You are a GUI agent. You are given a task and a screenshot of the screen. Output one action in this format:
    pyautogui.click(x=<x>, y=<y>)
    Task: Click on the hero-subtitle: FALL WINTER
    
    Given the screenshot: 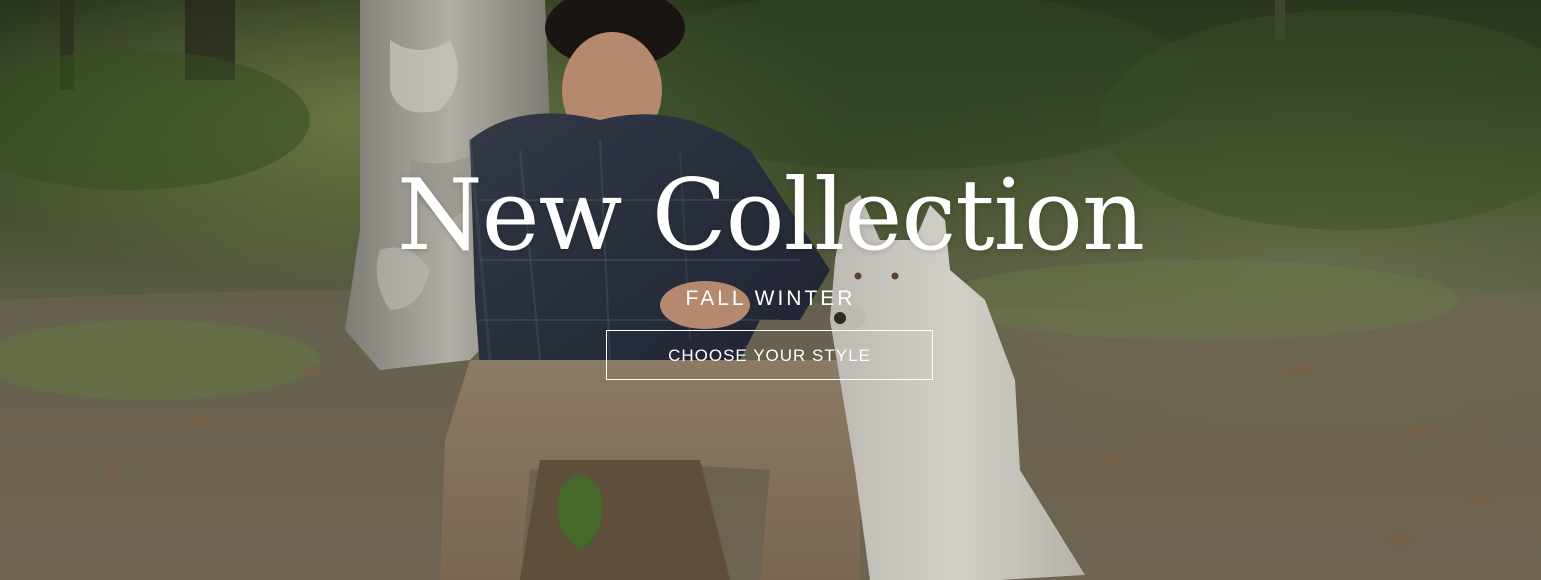 What is the action you would take?
    pyautogui.click(x=770, y=298)
    